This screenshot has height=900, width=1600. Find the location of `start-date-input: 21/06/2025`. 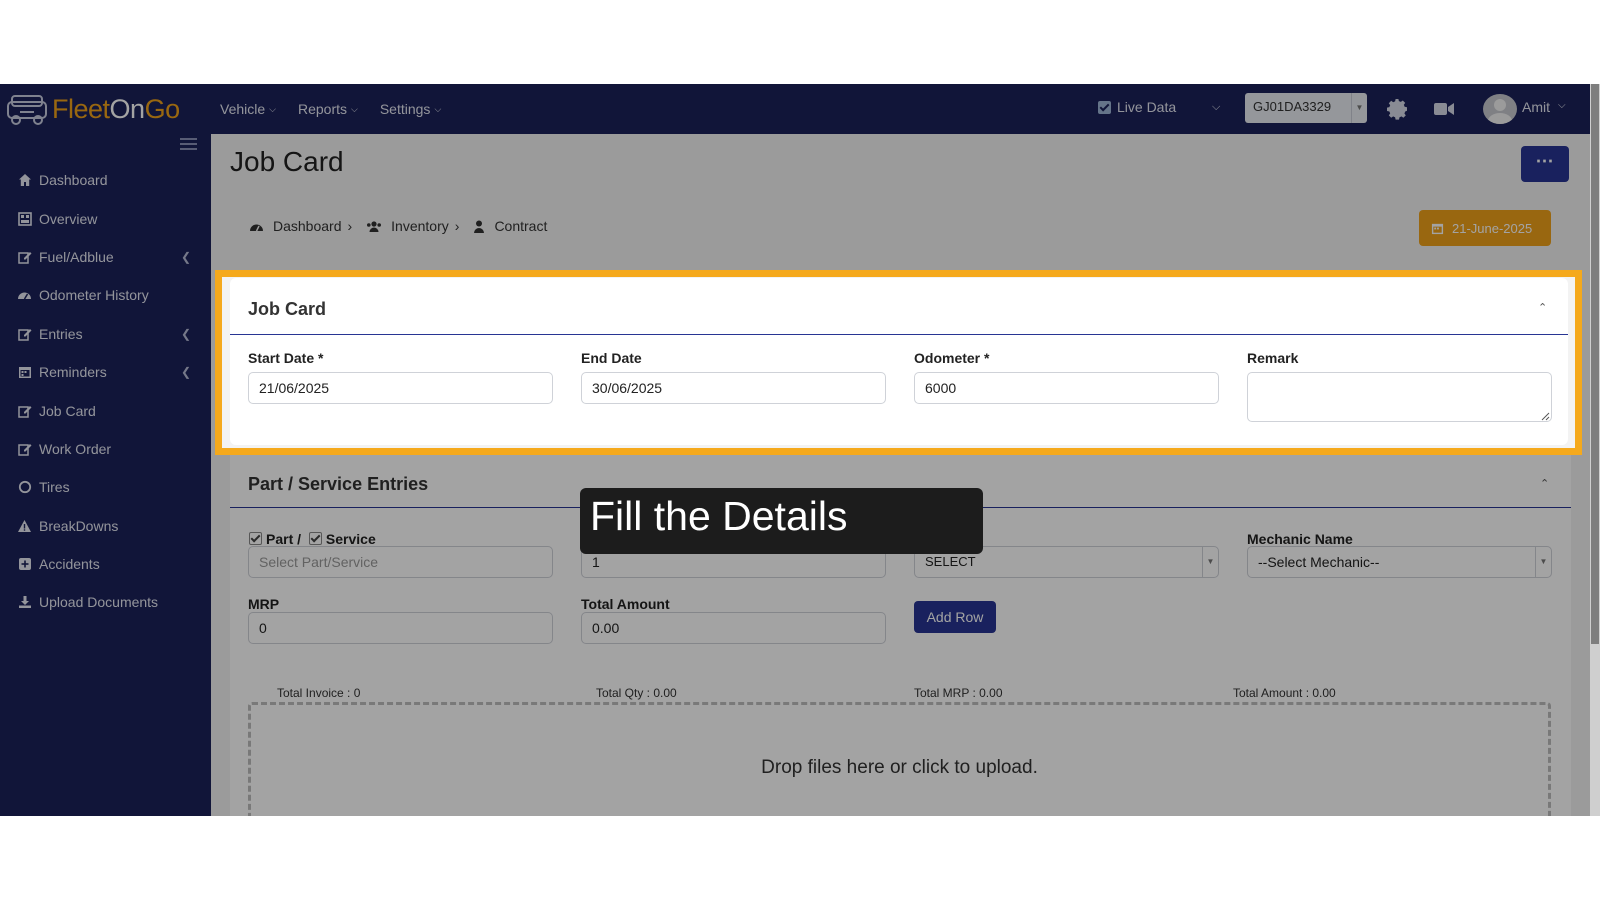

start-date-input: 21/06/2025 is located at coordinates (400, 388).